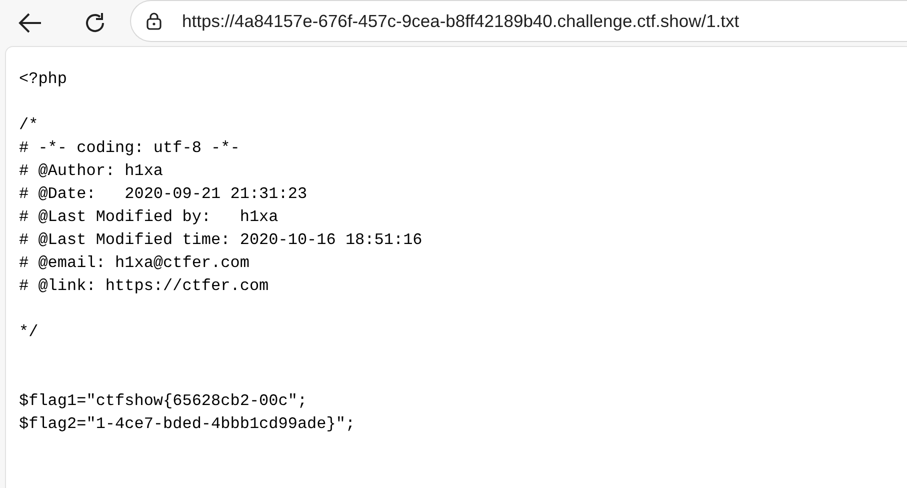  What do you see at coordinates (461, 21) in the screenshot?
I see `url-text: https://4a84157e-676f-457c-9cea-b8ff42189b40.challenge.ctf.show/1.txt` at bounding box center [461, 21].